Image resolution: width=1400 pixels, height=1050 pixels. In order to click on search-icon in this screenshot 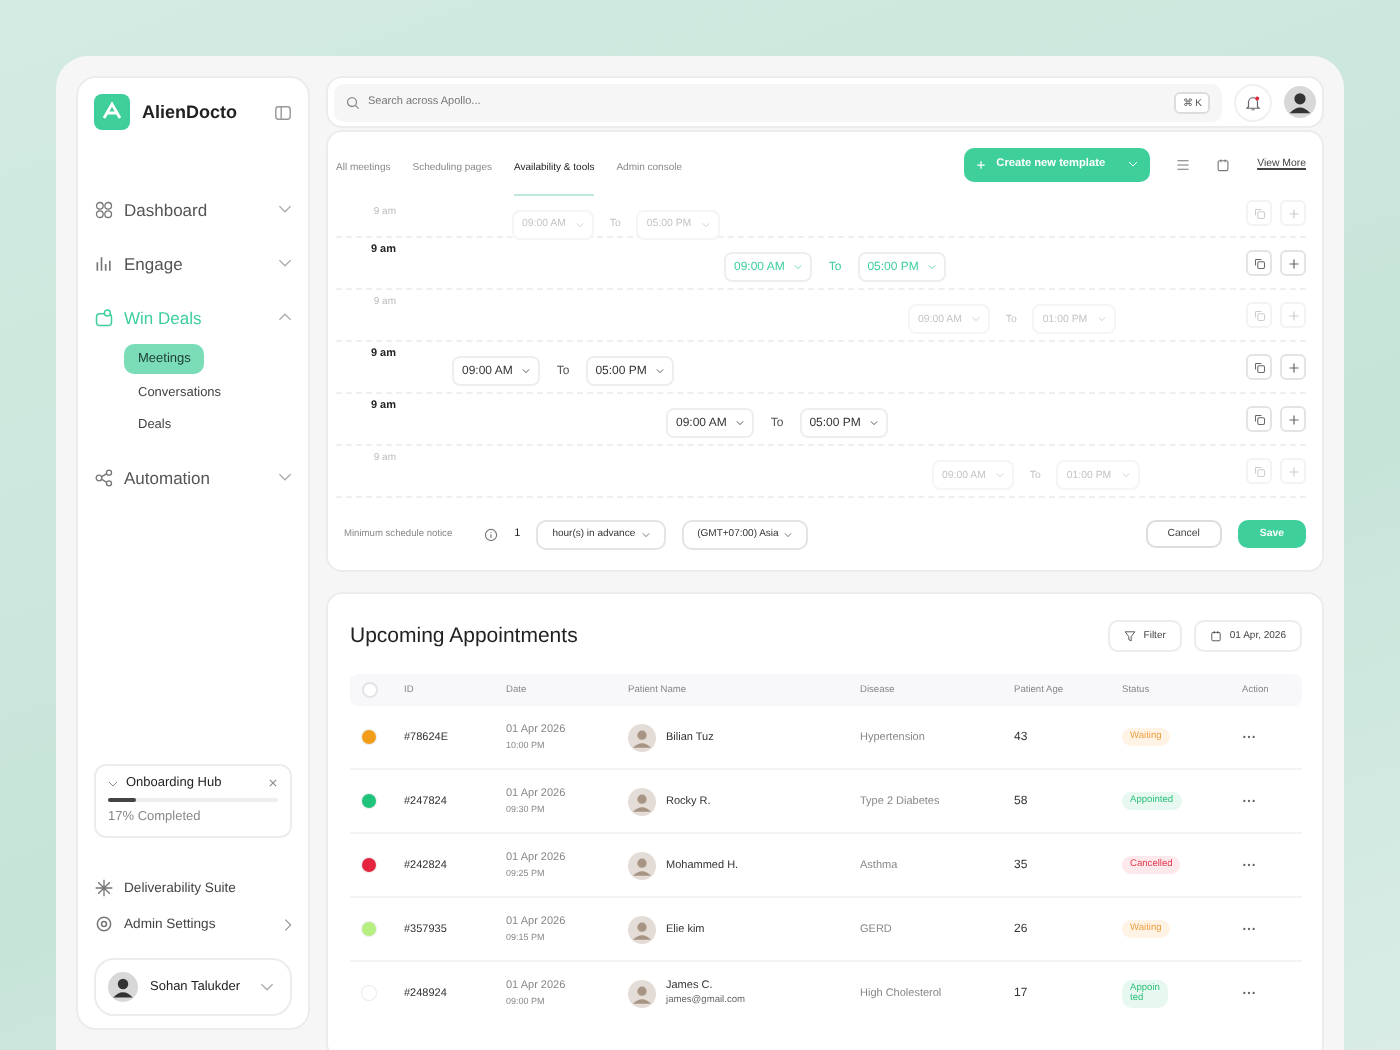, I will do `click(353, 102)`.